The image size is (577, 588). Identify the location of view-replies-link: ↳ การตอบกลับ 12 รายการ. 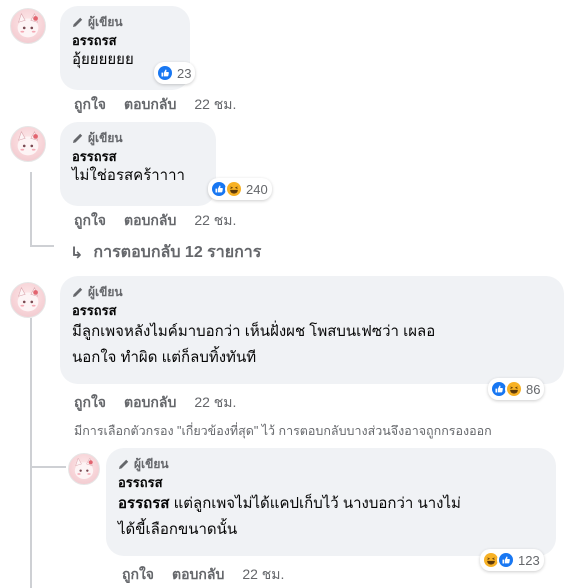
(165, 252).